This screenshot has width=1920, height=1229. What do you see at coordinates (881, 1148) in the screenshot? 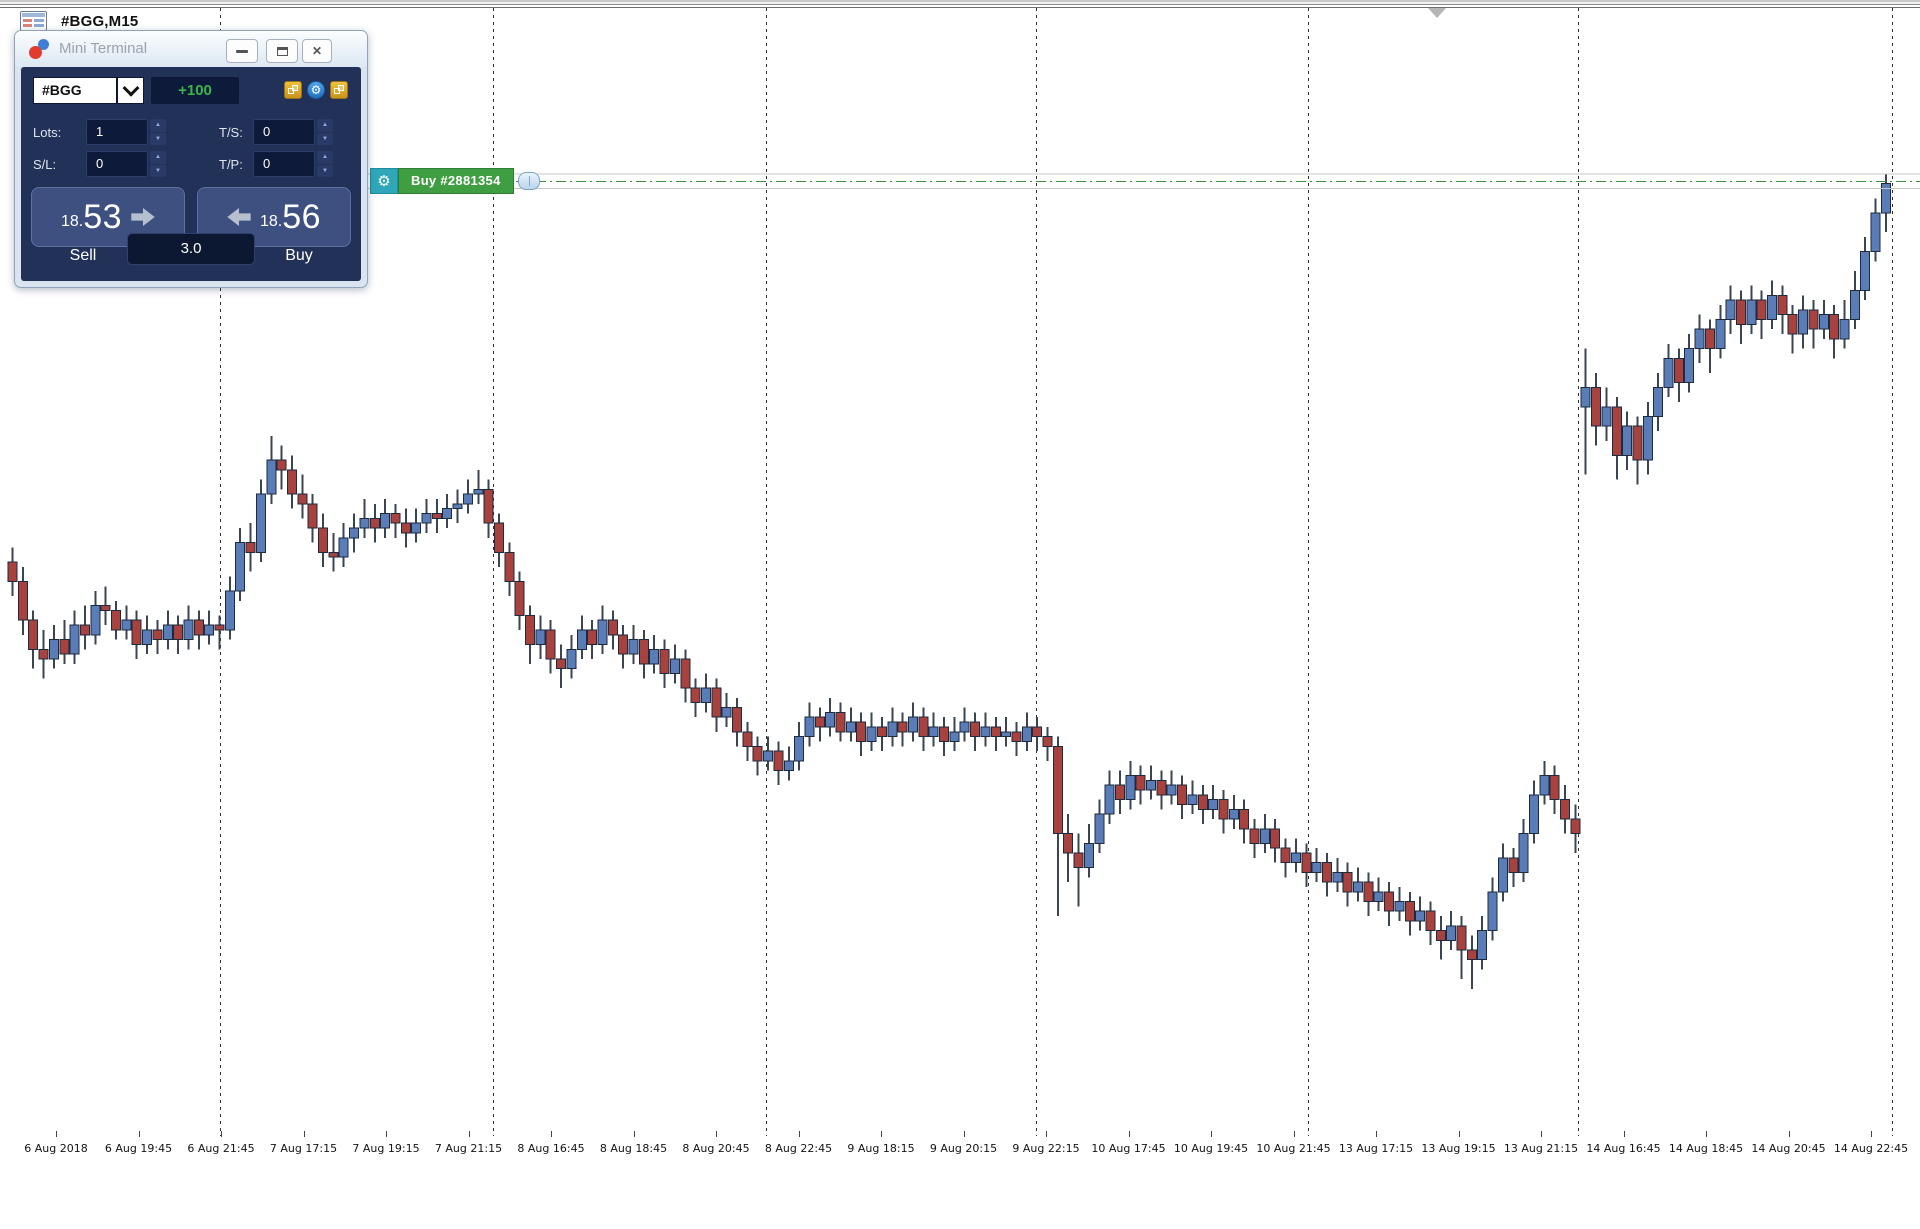
I see `time-axis-label: 9 Aug 18:15` at bounding box center [881, 1148].